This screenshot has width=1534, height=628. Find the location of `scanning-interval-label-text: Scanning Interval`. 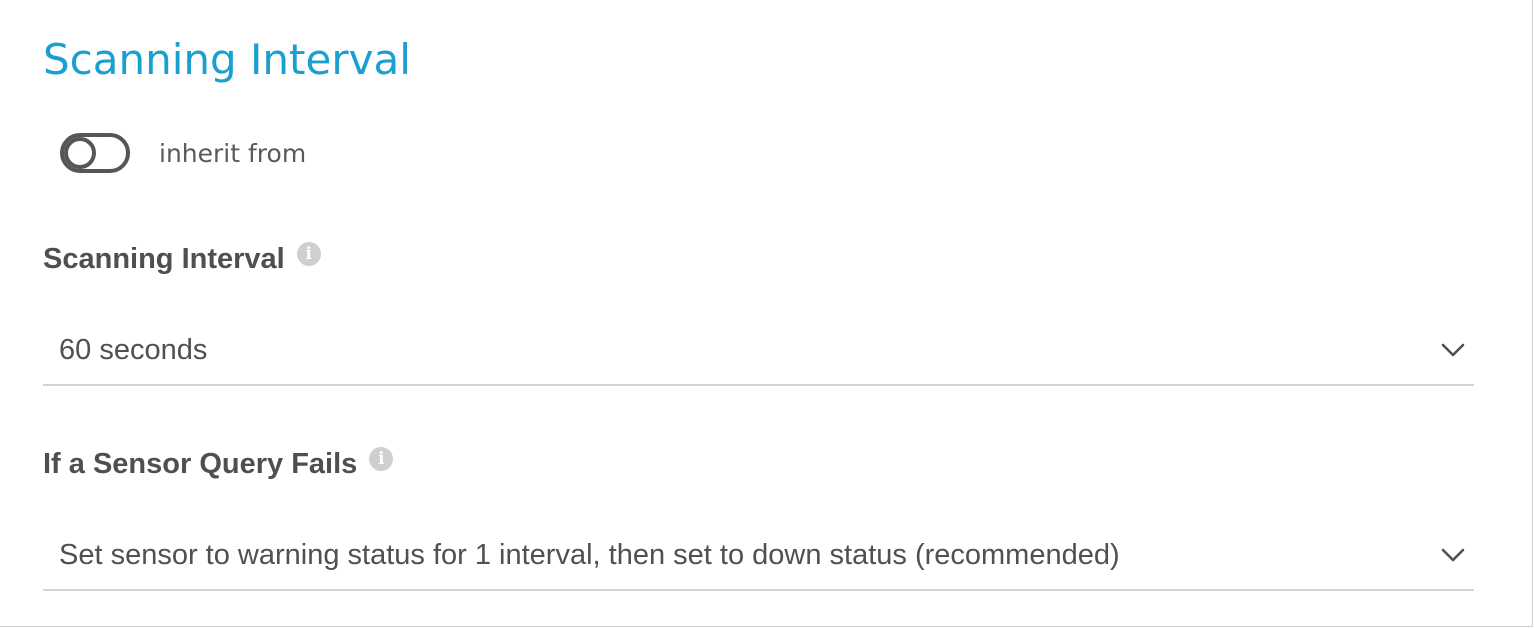

scanning-interval-label-text: Scanning Interval is located at coordinates (164, 258).